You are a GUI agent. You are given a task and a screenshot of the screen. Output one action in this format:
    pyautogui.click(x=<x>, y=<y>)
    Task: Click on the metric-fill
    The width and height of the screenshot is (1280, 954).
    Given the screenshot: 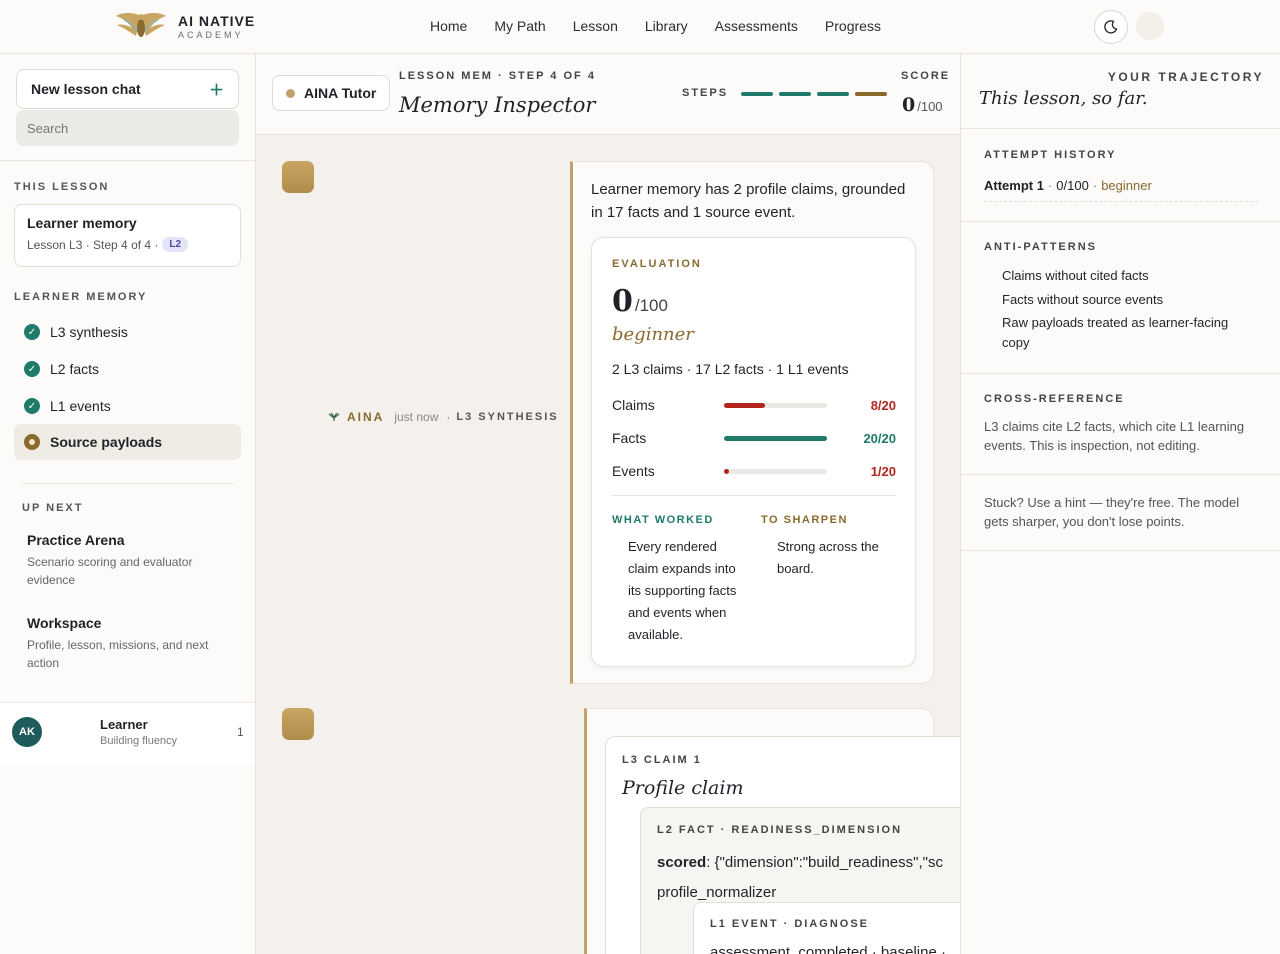 What is the action you would take?
    pyautogui.click(x=745, y=405)
    